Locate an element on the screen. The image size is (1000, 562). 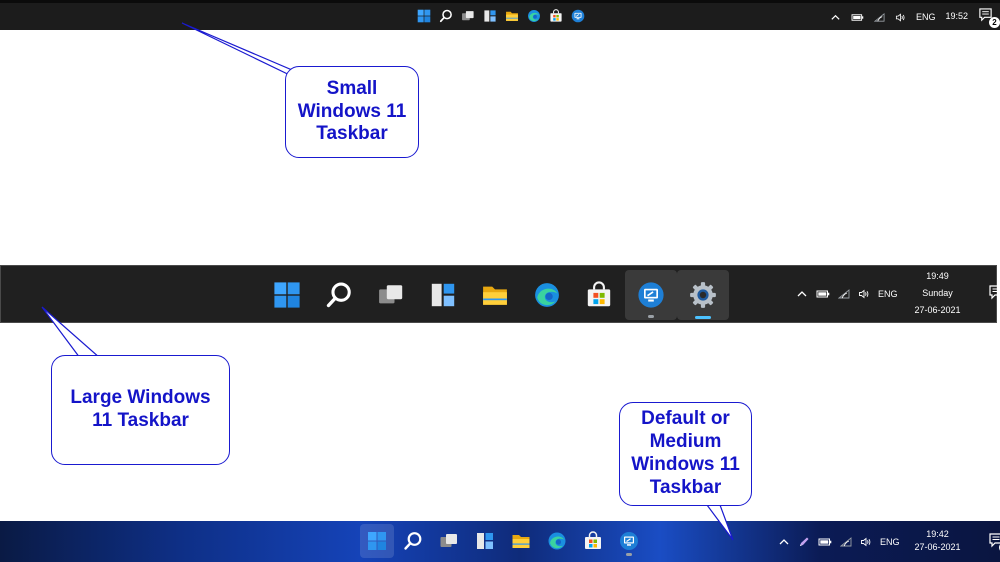
clock-day: Sunday is located at coordinates (937, 293).